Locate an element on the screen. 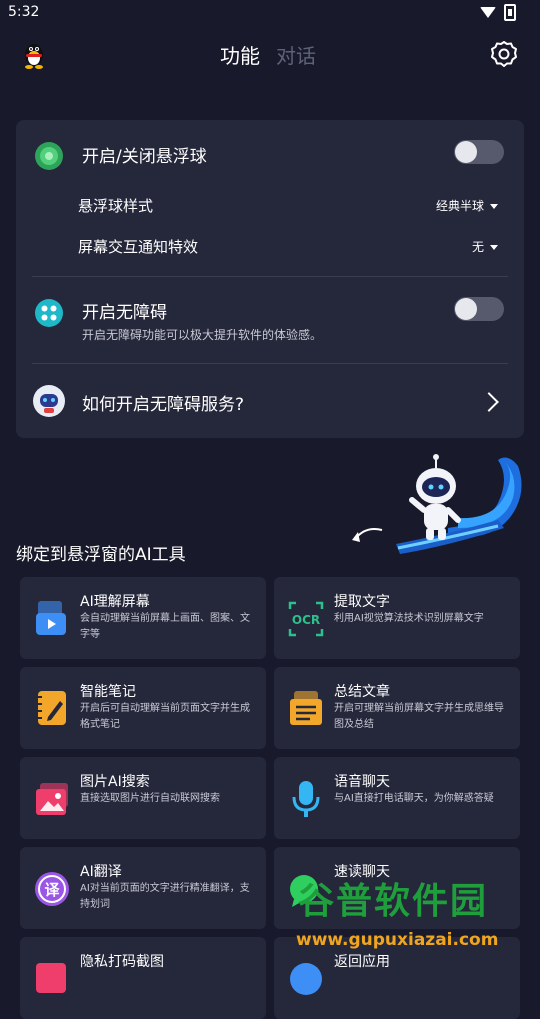 The height and width of the screenshot is (1019, 540). accessibility-icon is located at coordinates (49, 313).